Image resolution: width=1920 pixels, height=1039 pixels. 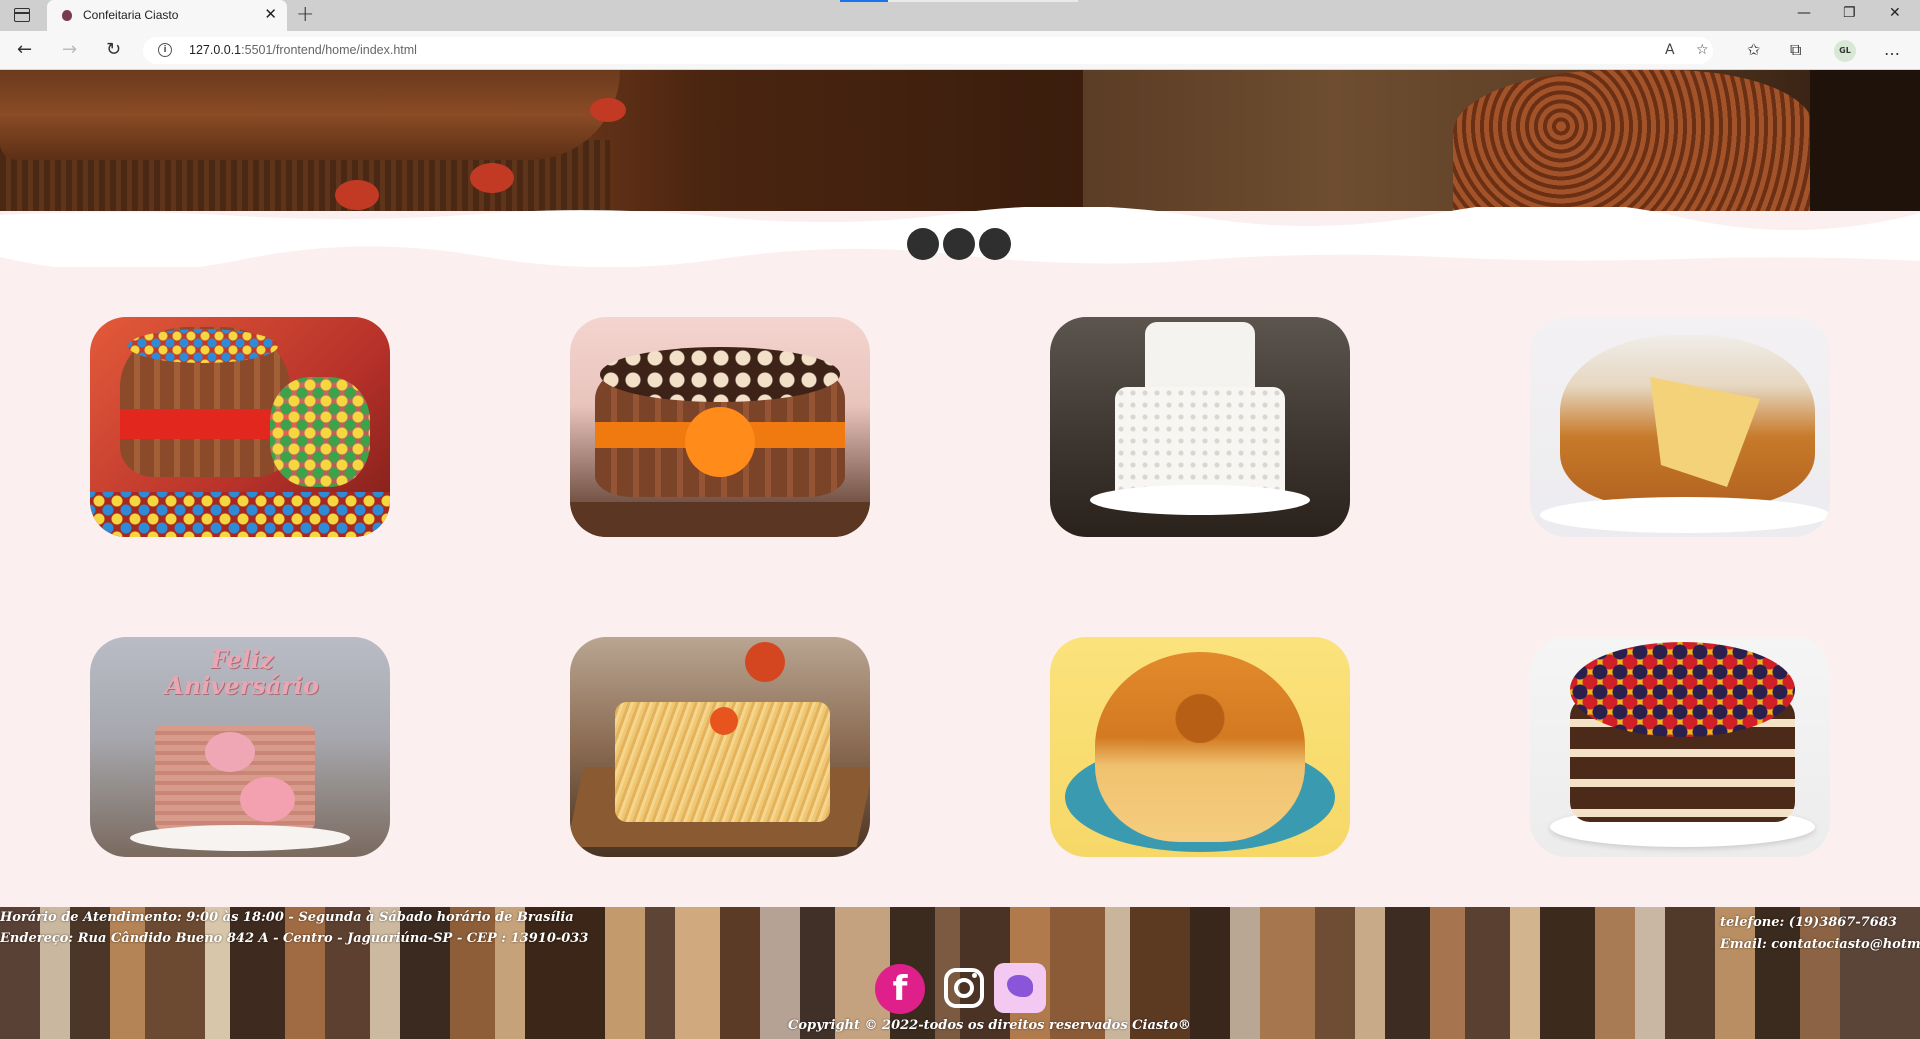 What do you see at coordinates (203, 346) in the screenshot?
I see `candy-topping` at bounding box center [203, 346].